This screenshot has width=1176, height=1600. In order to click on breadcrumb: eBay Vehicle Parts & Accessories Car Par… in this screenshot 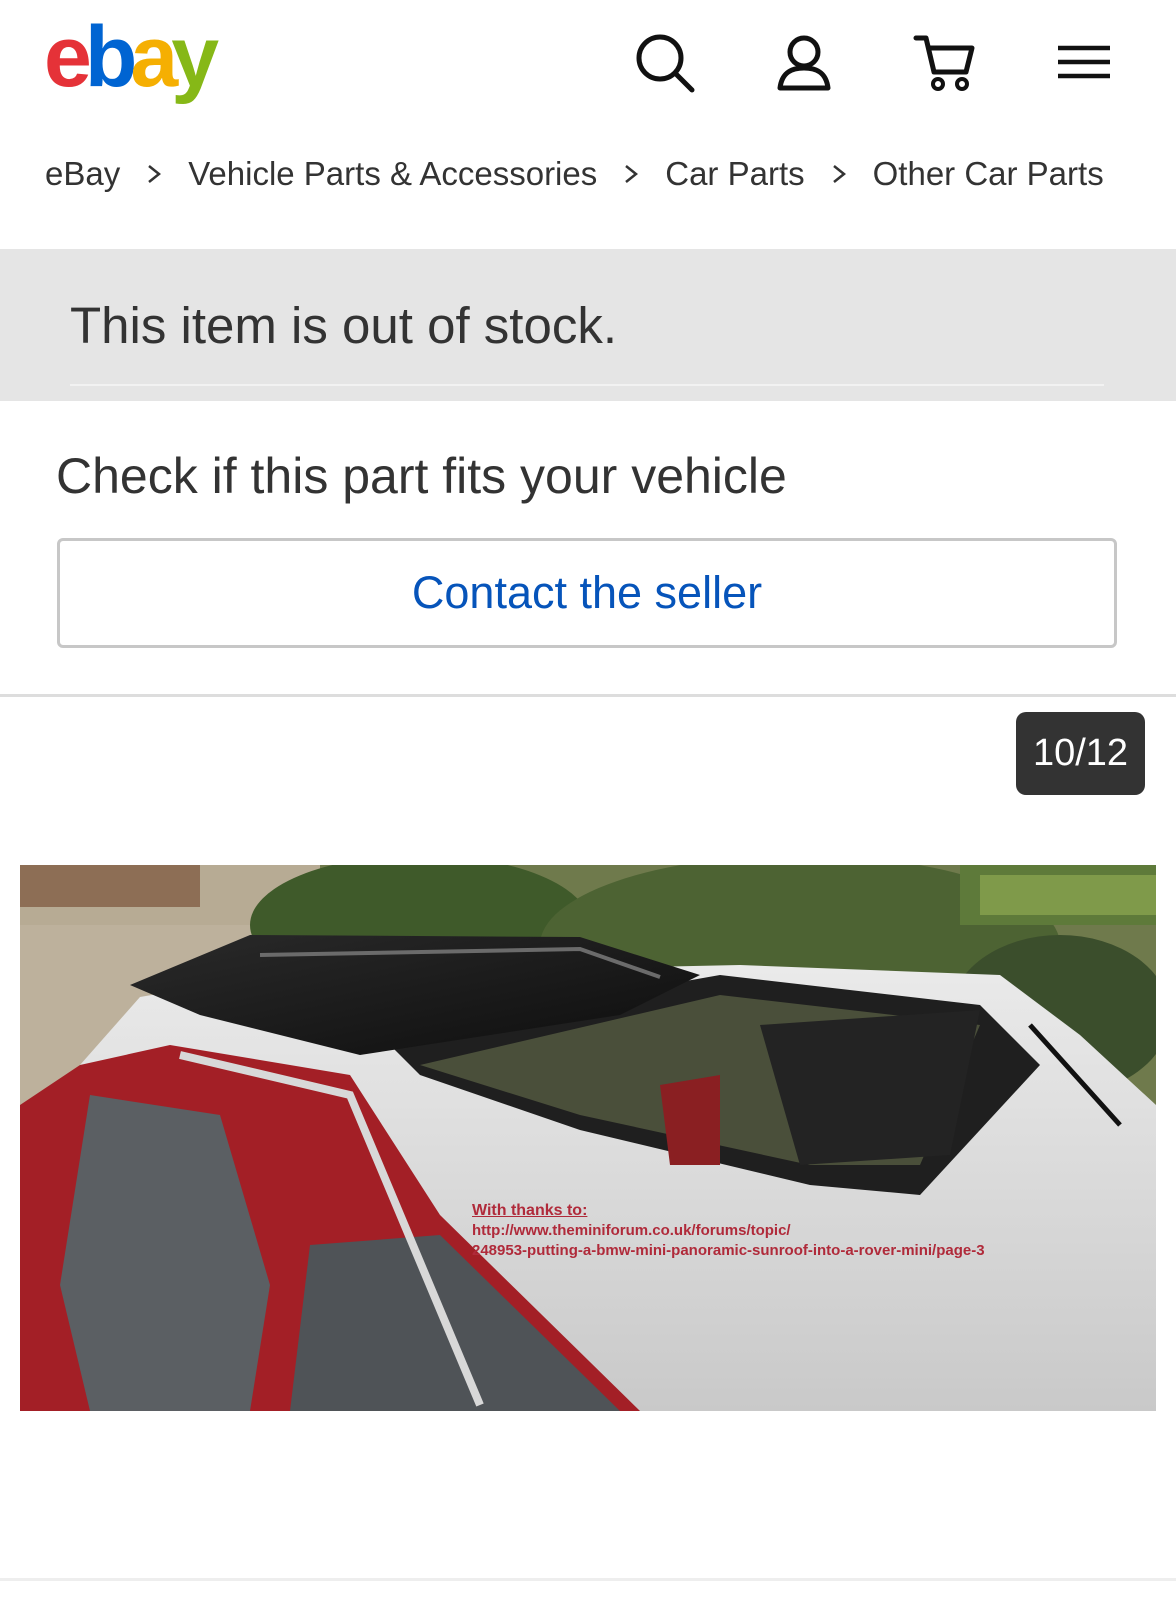, I will do `click(574, 174)`.